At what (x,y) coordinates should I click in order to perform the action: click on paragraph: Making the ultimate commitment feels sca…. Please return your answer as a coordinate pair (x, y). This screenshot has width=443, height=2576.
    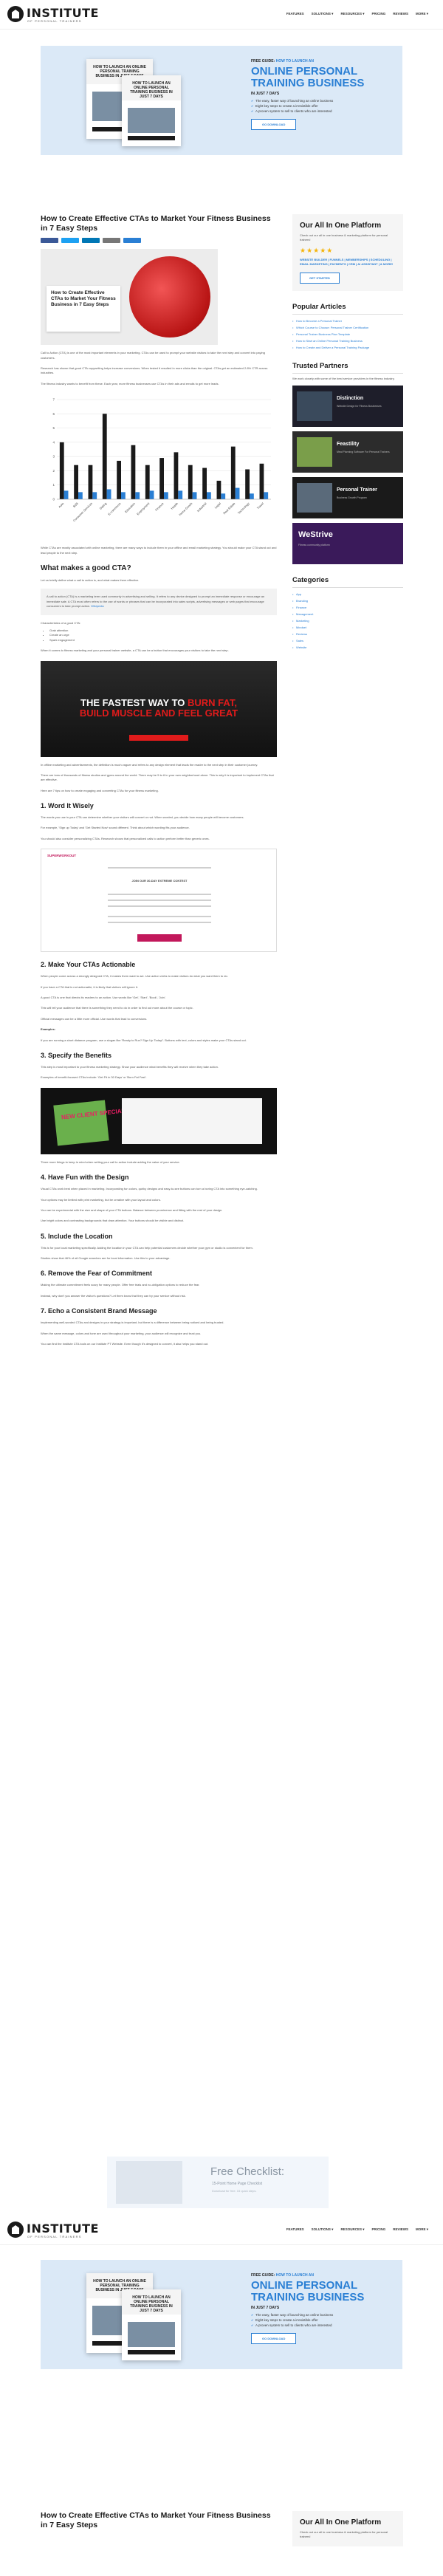
    Looking at the image, I should click on (120, 1285).